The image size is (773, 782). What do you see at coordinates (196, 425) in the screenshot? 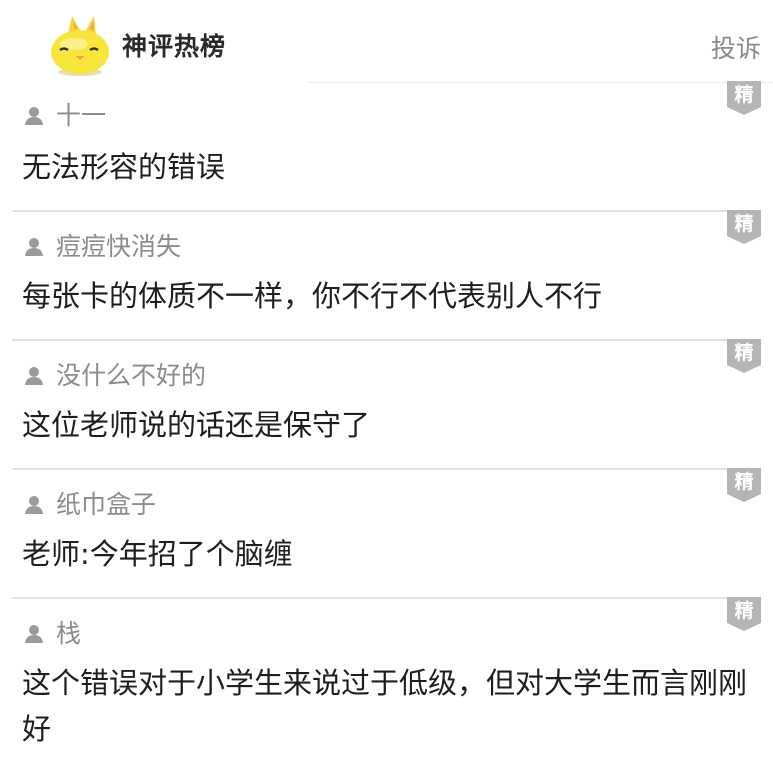
I see `comment-text: 这位老师说的话还是保守了` at bounding box center [196, 425].